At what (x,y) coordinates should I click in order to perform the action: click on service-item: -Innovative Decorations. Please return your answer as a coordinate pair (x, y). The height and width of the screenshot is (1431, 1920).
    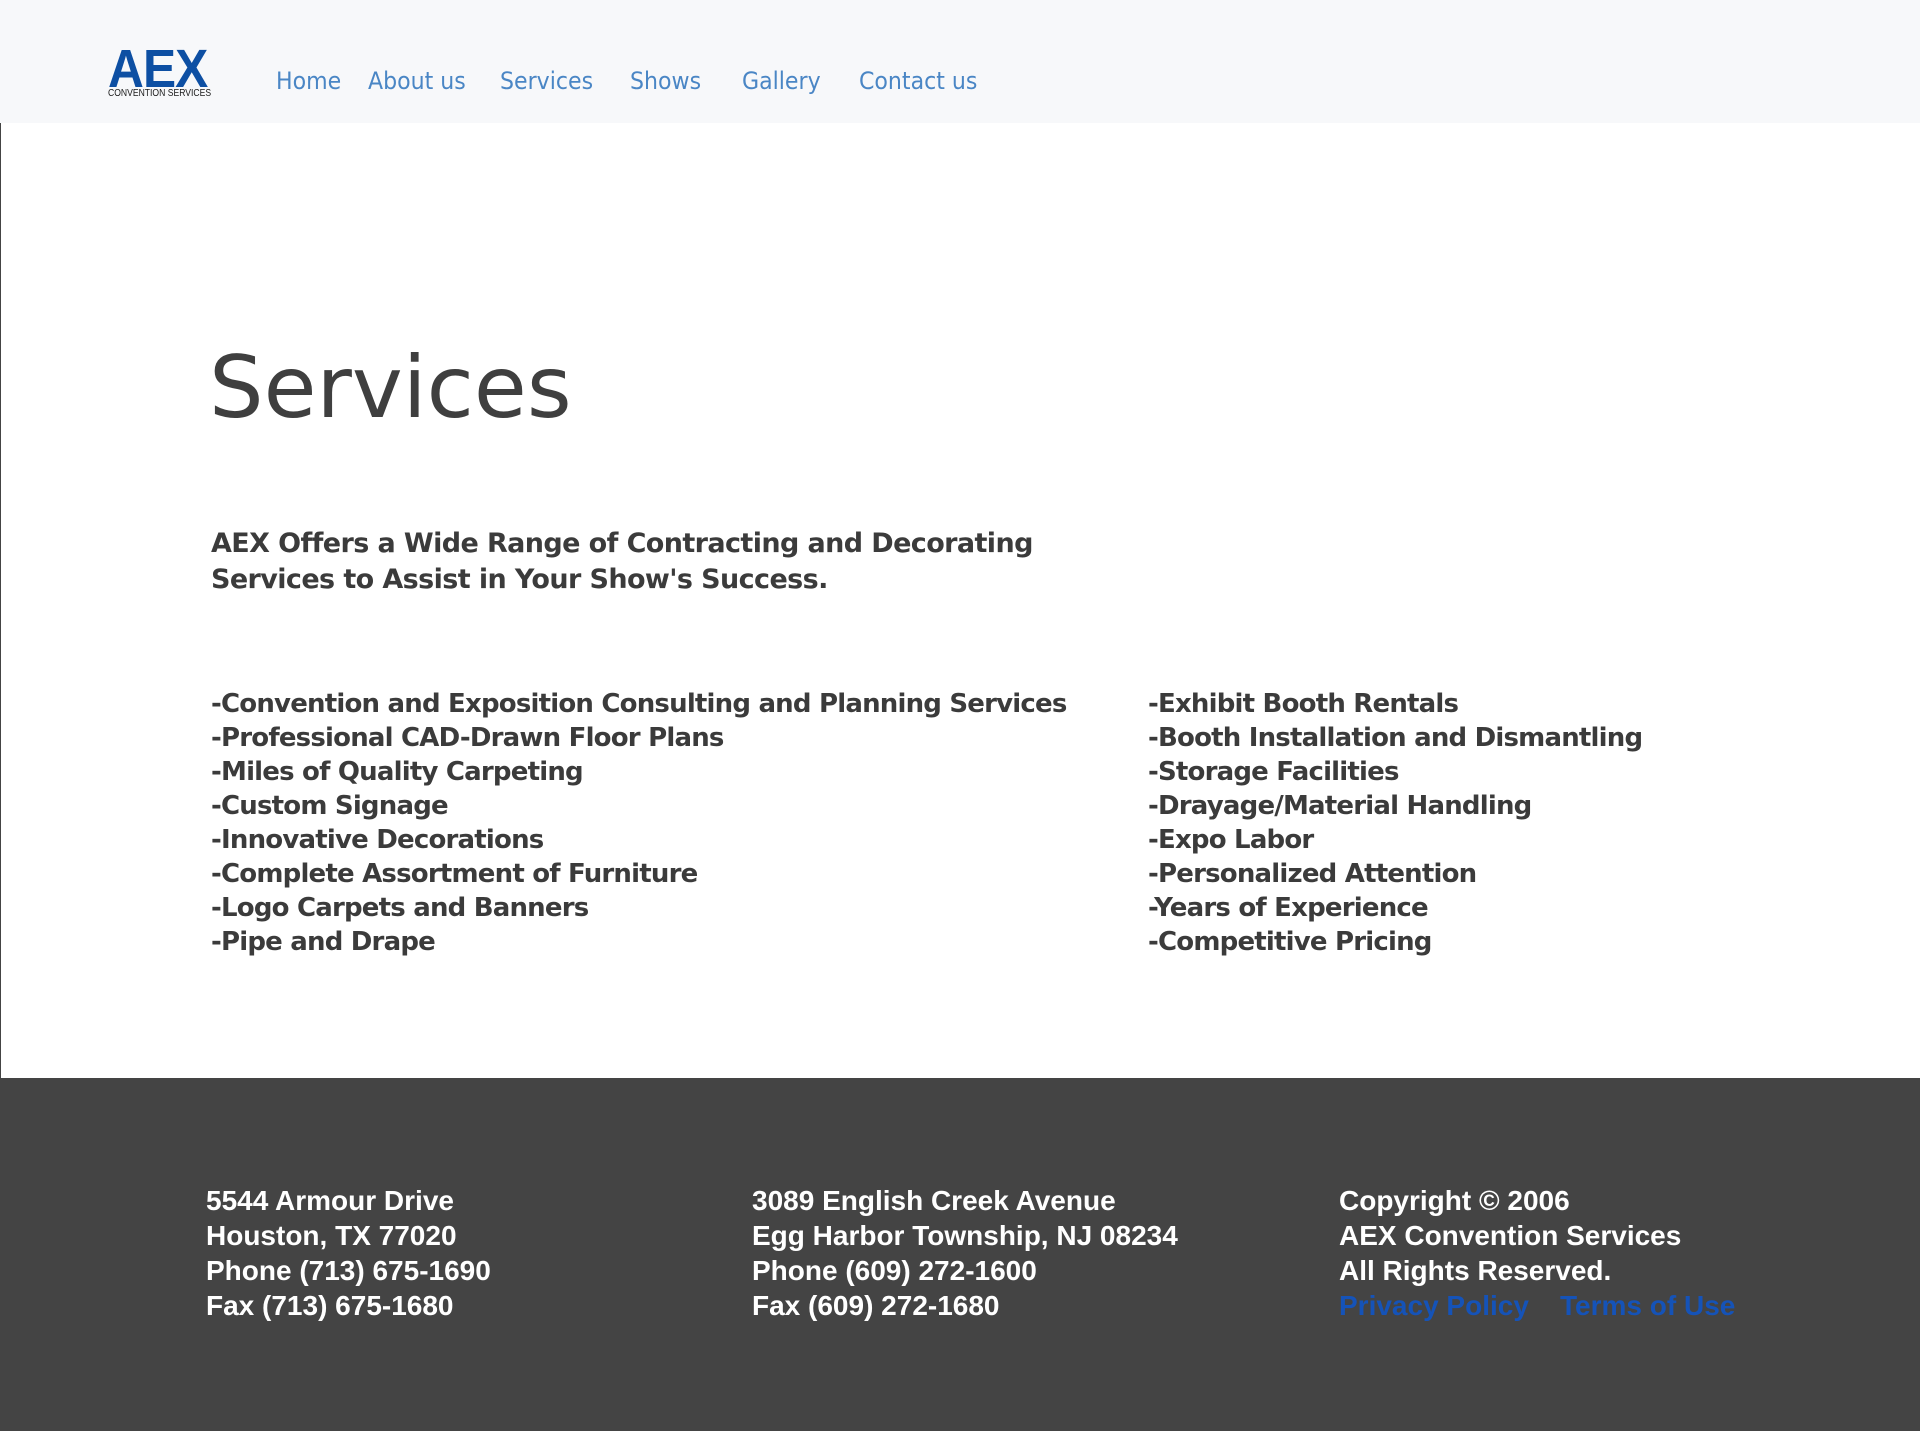
    Looking at the image, I should click on (377, 840).